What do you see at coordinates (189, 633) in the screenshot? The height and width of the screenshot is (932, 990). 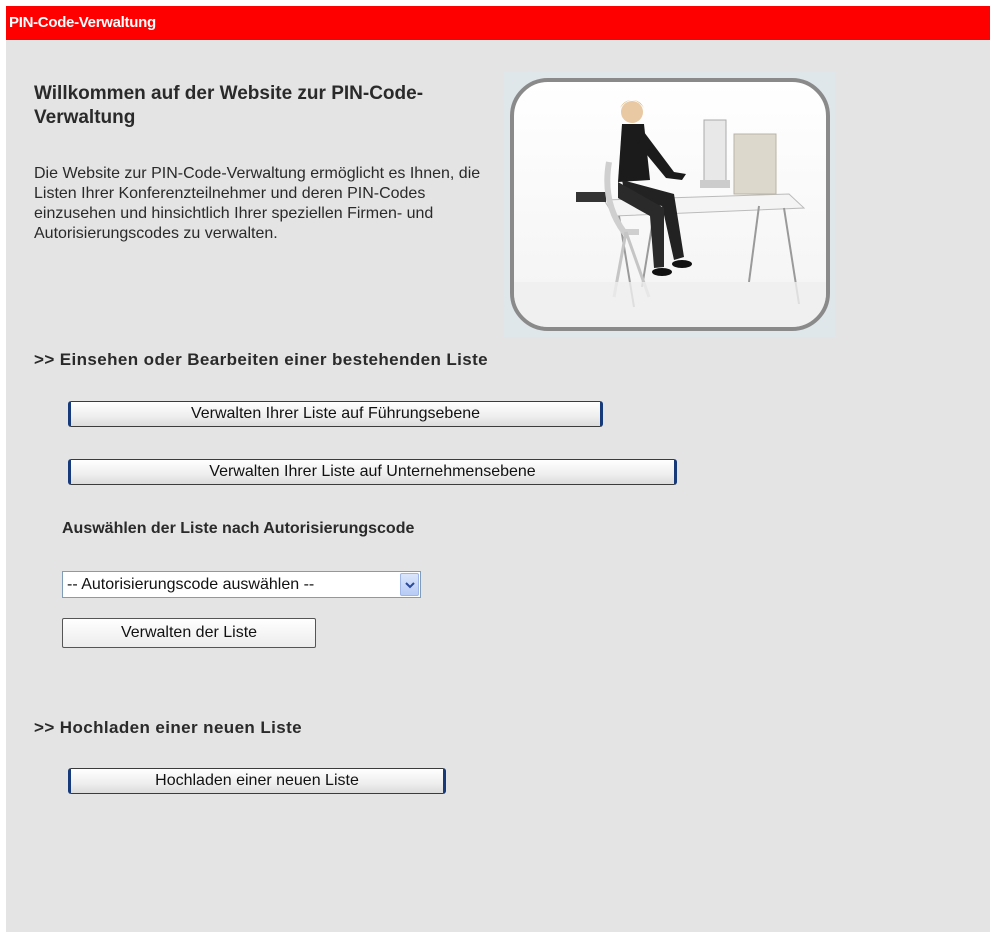 I see `manage-list-button: Verwalten der Liste` at bounding box center [189, 633].